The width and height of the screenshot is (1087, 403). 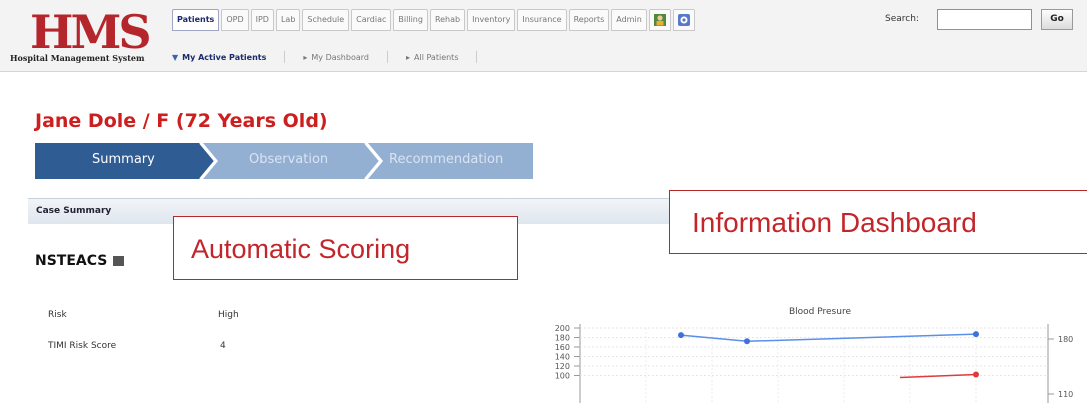 I want to click on subnav-label: All Patients, so click(x=436, y=57).